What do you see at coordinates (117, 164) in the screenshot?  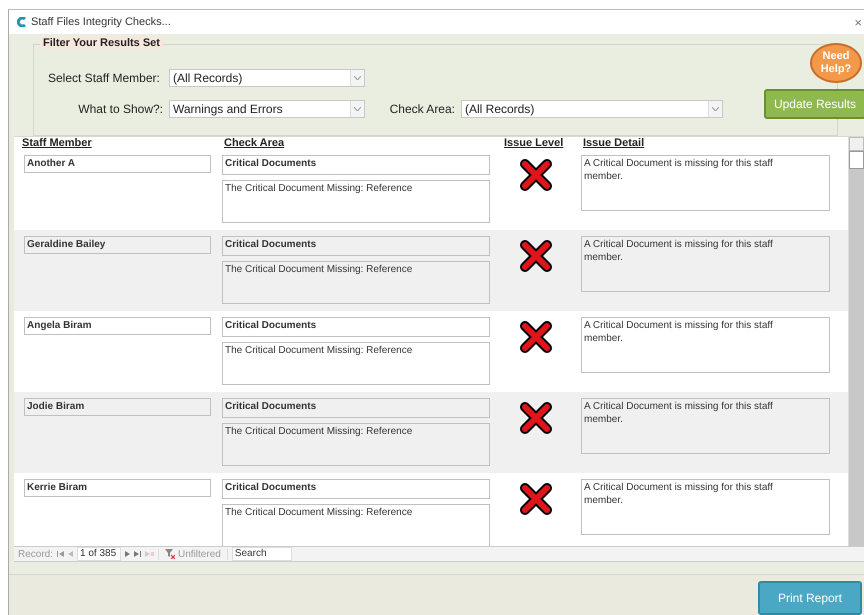 I see `staff-name-field: Another A` at bounding box center [117, 164].